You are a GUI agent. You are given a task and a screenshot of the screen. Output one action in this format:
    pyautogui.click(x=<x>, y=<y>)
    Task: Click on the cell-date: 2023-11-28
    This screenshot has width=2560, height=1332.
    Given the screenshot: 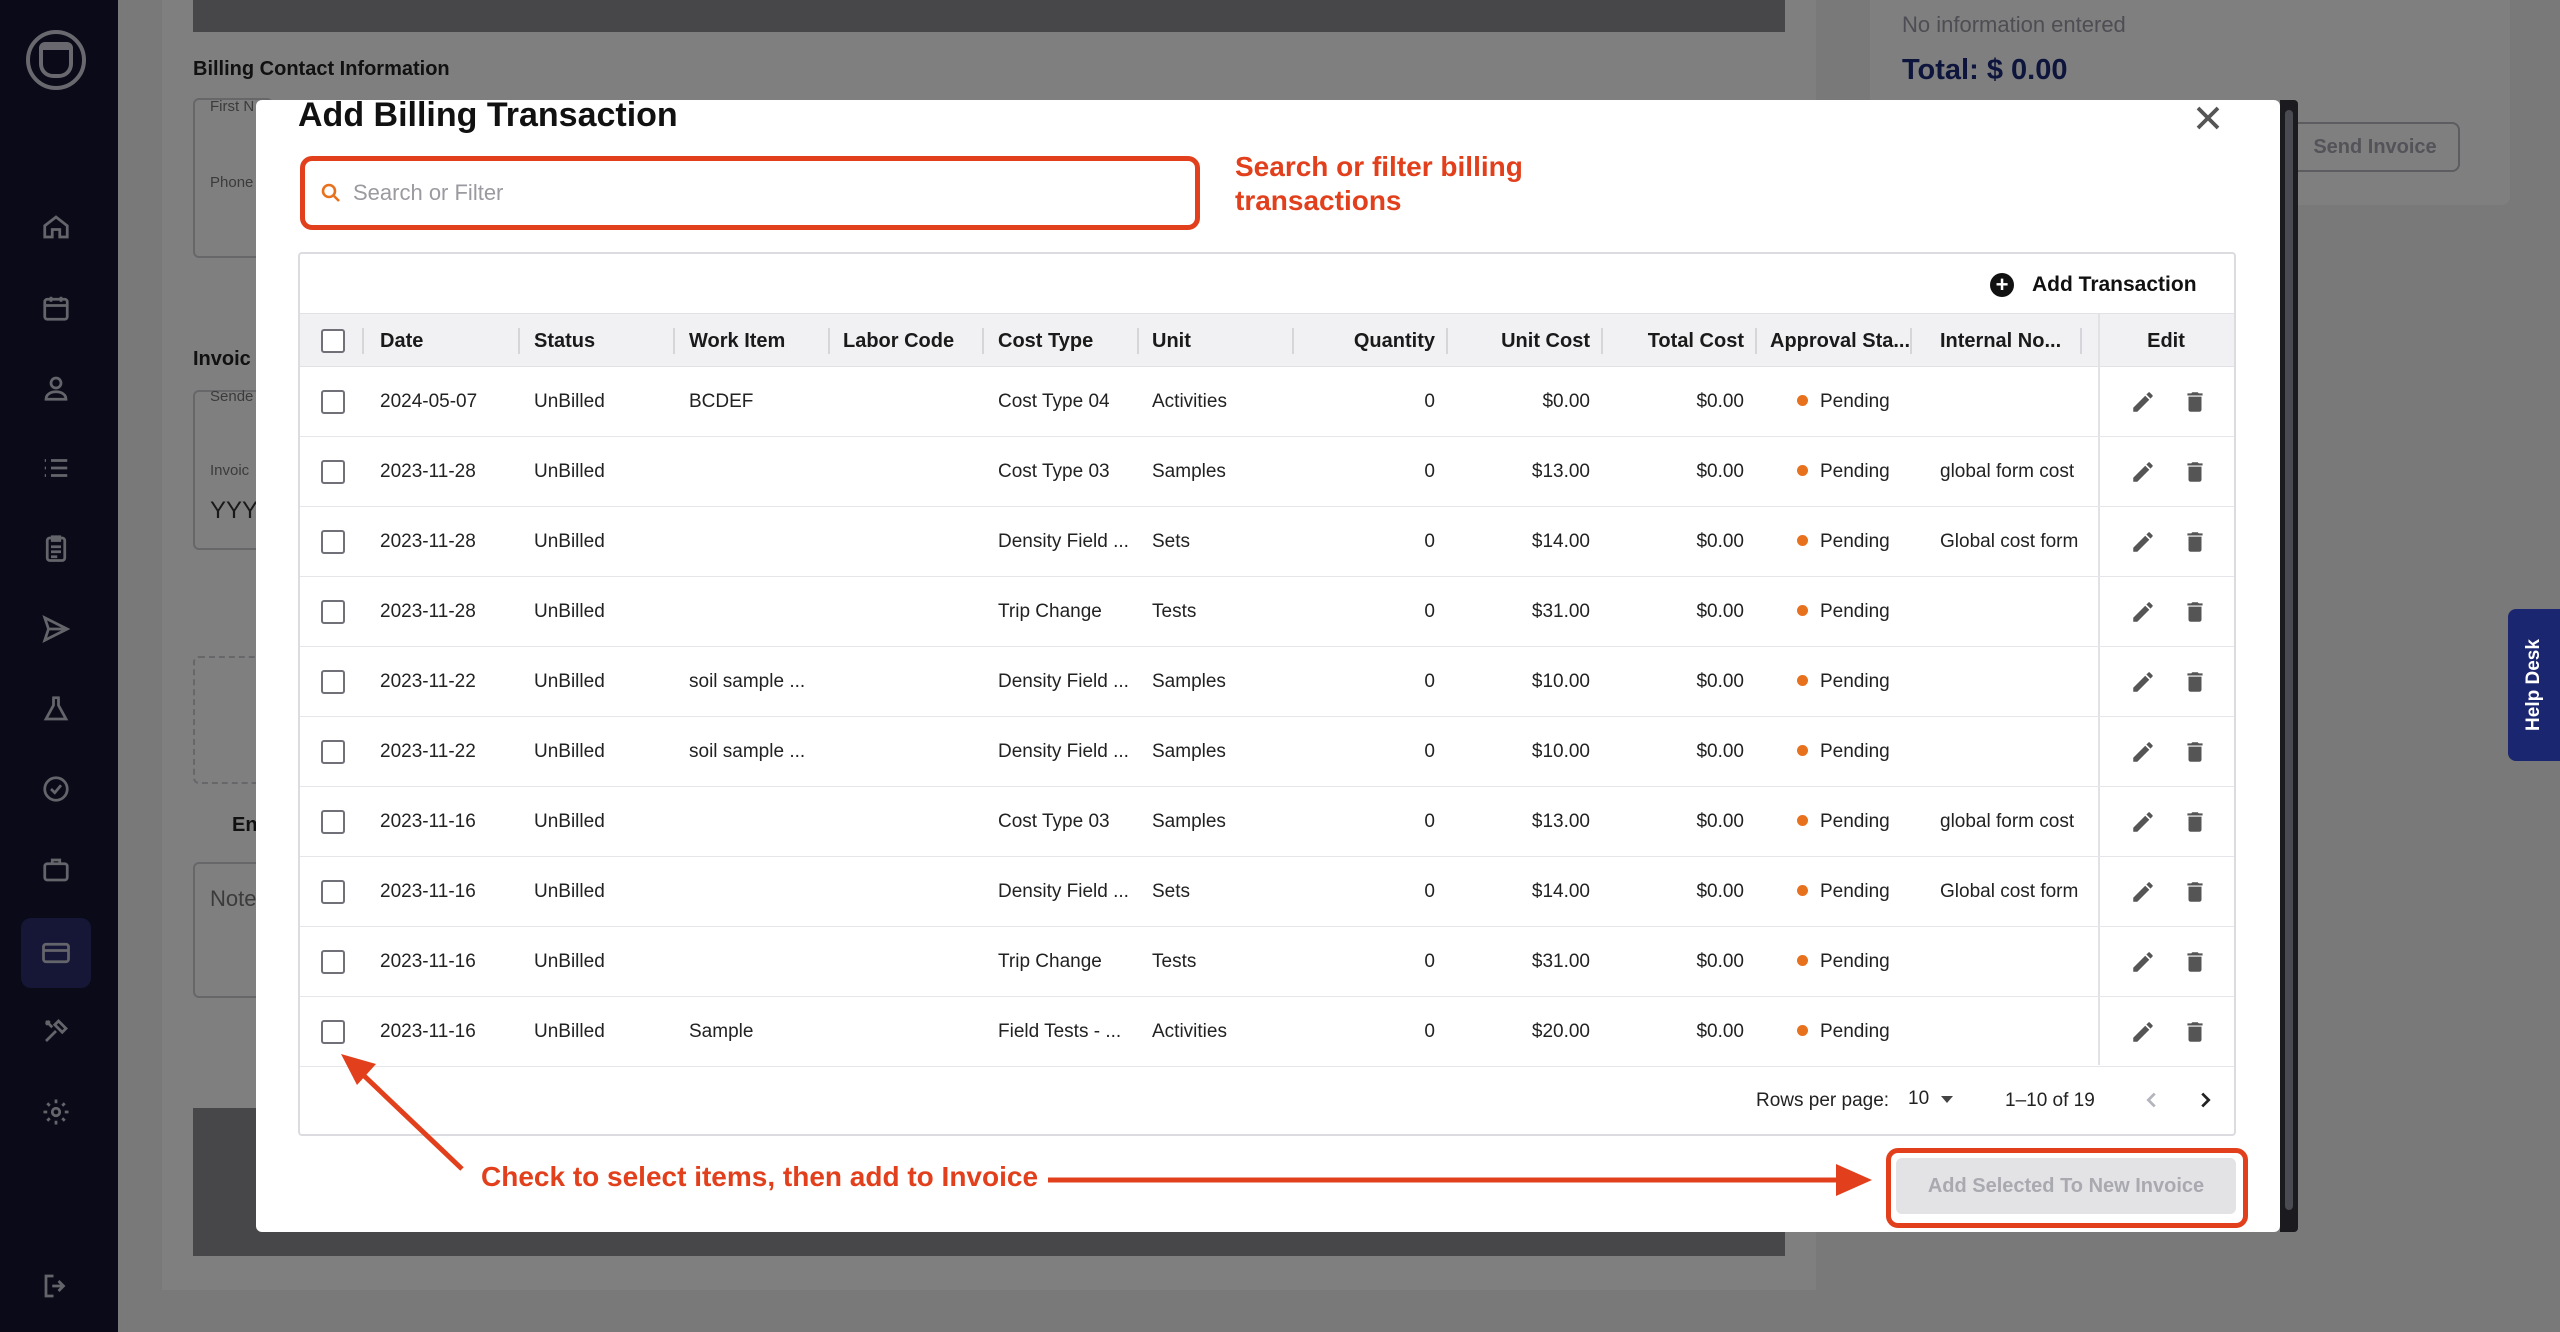 What is the action you would take?
    pyautogui.click(x=428, y=611)
    